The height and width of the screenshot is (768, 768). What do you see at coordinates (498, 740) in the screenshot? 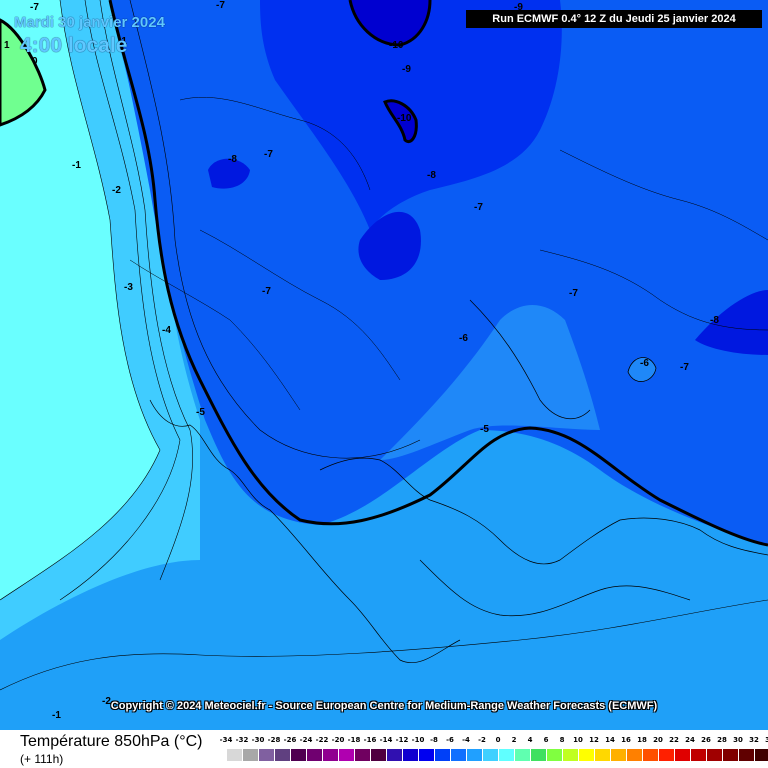
I see `scale-tick-label: 0` at bounding box center [498, 740].